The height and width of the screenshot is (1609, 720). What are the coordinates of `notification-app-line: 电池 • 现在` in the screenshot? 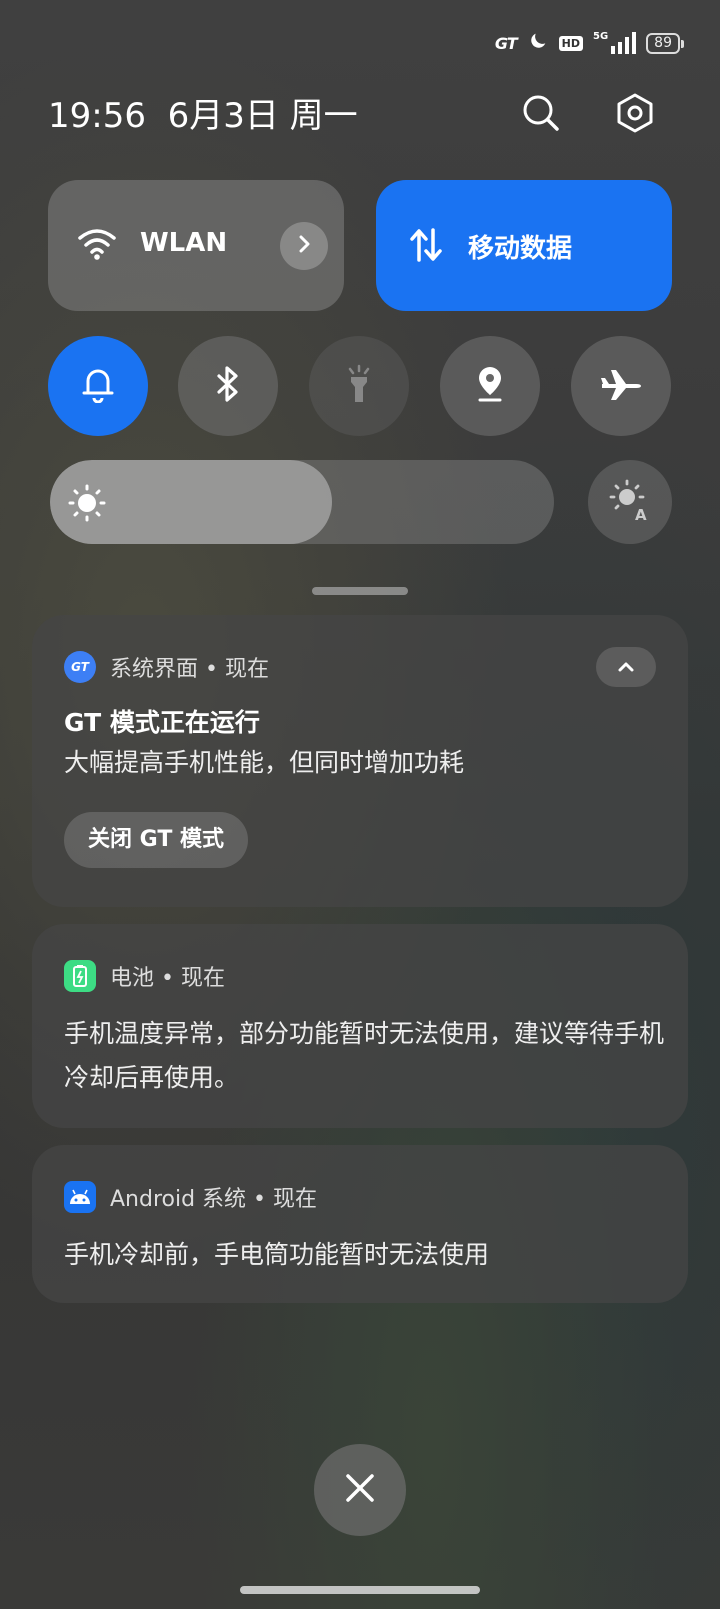 It's located at (144, 976).